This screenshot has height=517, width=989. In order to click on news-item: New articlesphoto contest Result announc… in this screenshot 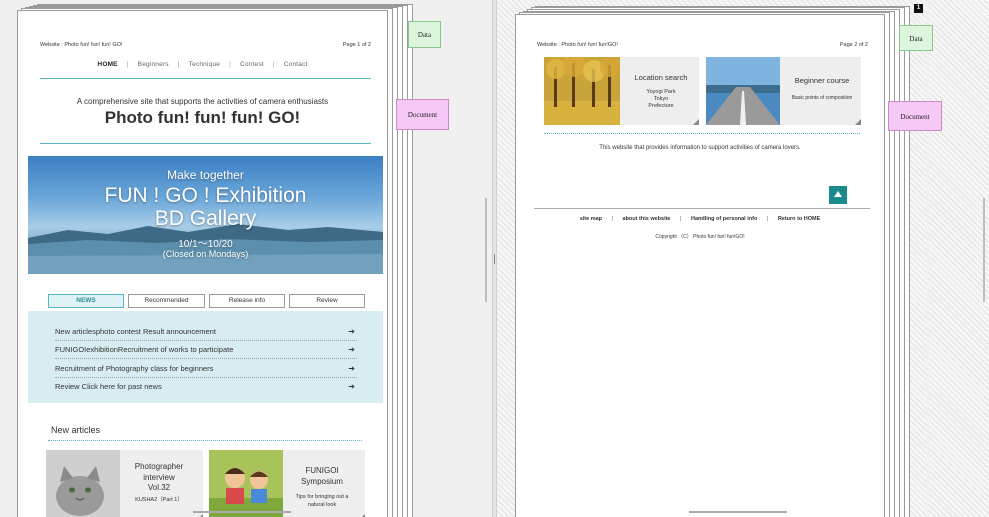, I will do `click(206, 332)`.